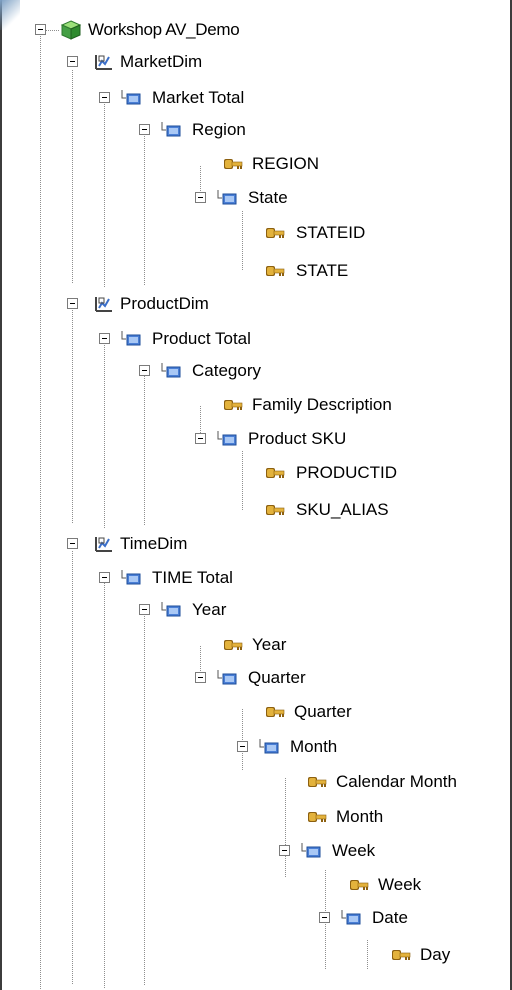 This screenshot has width=512, height=990. I want to click on tree-node-label: Region, so click(219, 129).